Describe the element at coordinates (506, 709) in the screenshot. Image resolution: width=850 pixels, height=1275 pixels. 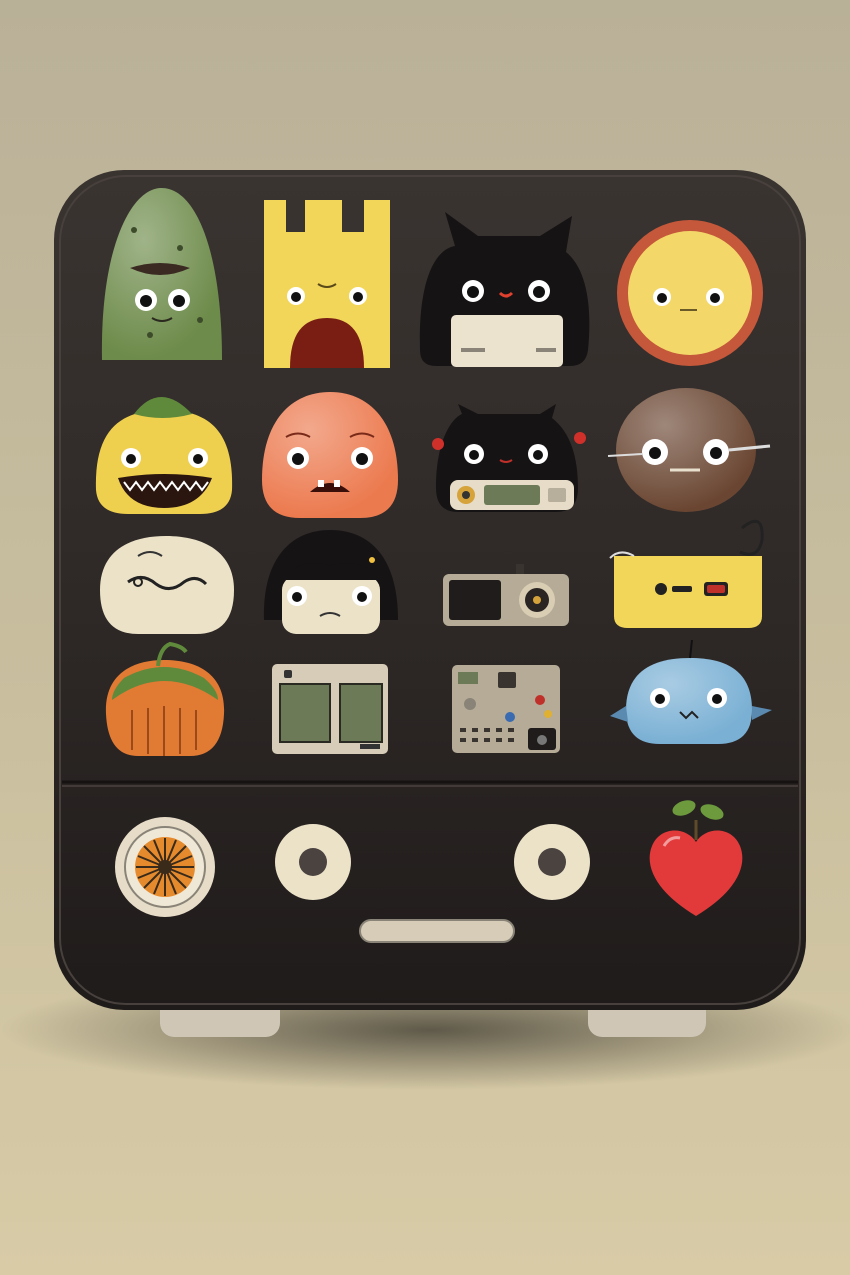
I see `control-panel` at that location.